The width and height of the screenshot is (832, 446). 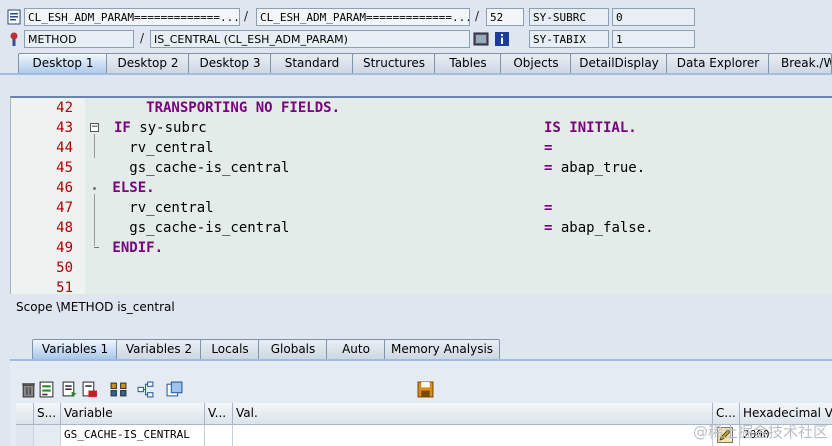 I want to click on fold-end-icon, so click(x=96, y=247).